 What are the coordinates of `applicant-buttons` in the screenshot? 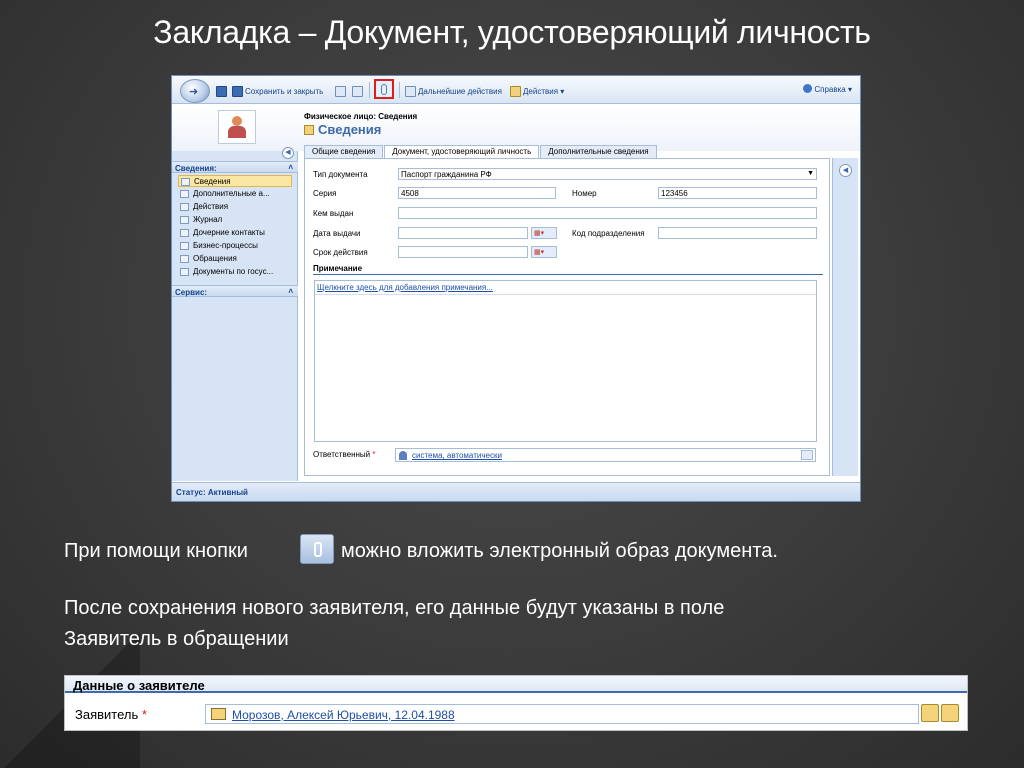 It's located at (941, 714).